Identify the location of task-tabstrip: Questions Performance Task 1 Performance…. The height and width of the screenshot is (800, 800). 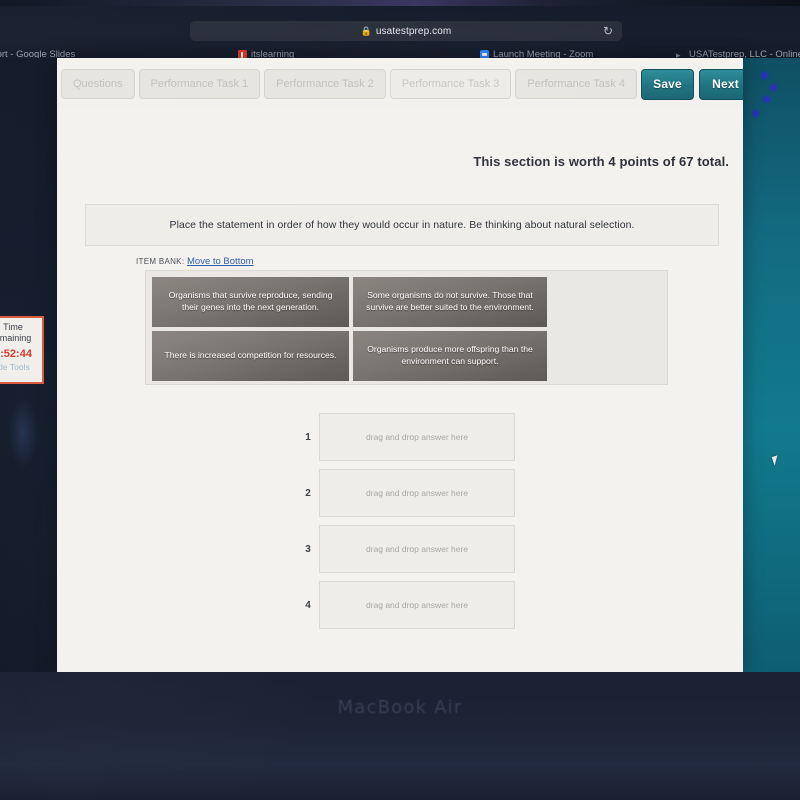
(400, 84).